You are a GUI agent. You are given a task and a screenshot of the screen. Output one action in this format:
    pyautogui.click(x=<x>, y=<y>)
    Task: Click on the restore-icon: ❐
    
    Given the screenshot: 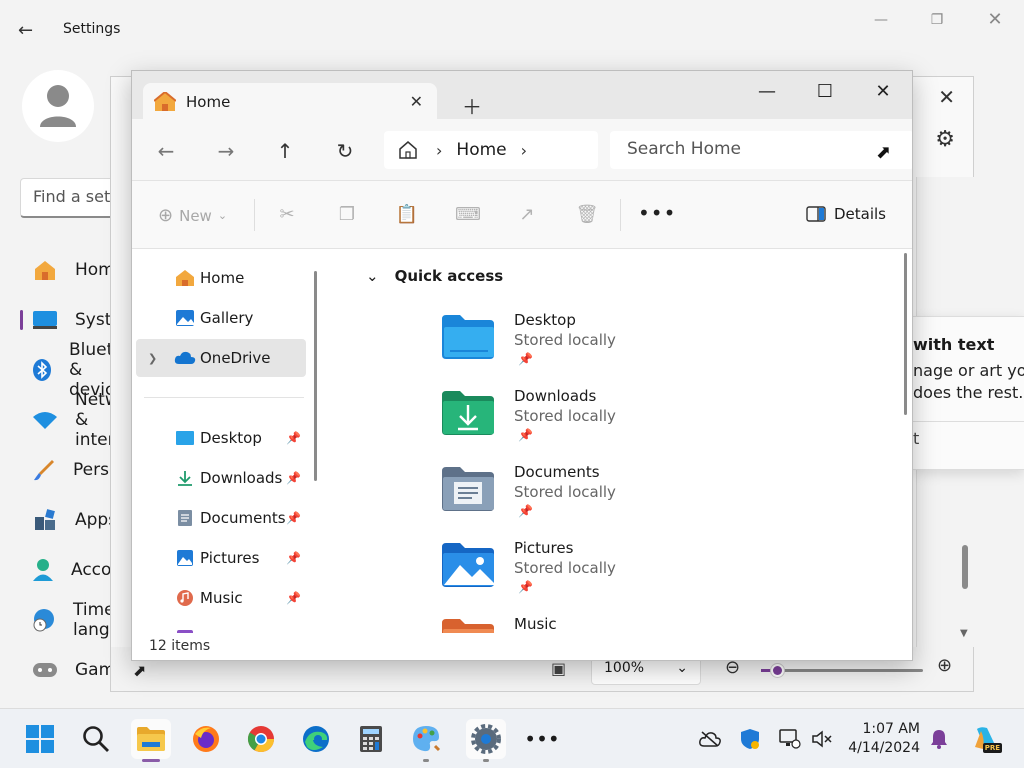 What is the action you would take?
    pyautogui.click(x=937, y=20)
    